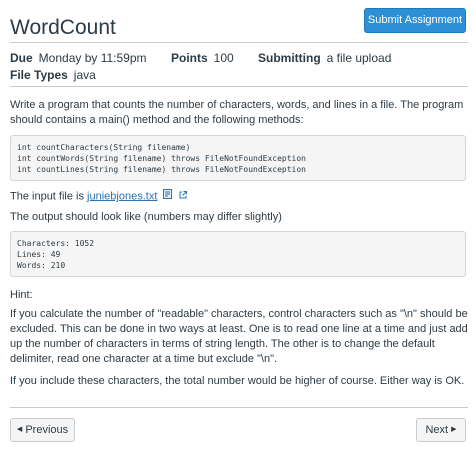 The image size is (474, 452). Describe the element at coordinates (41, 265) in the screenshot. I see `code-line: Words: 210` at that location.